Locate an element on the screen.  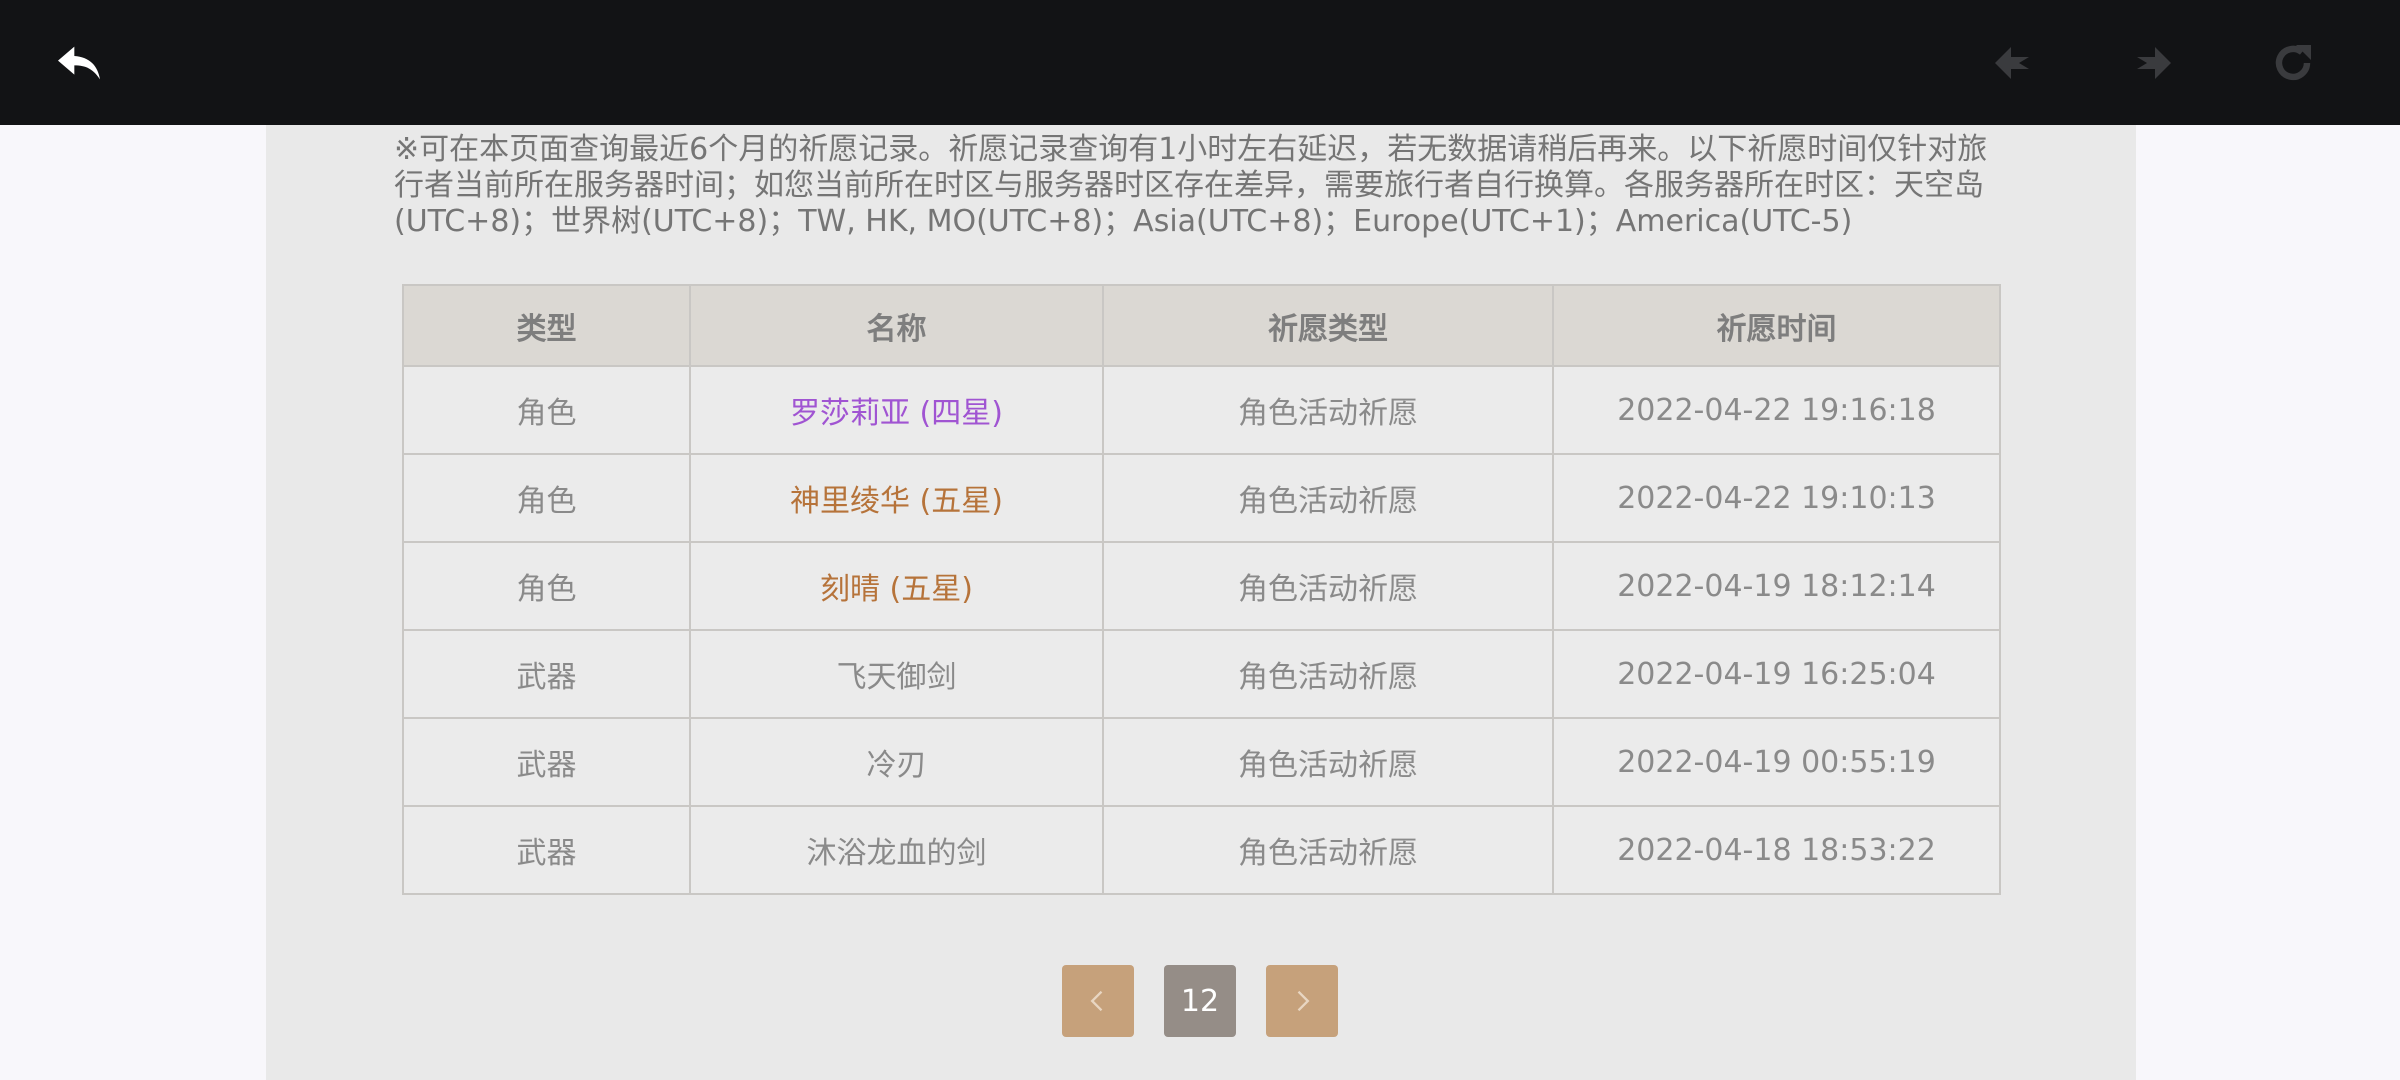
table-row: 角色 神里绫华 (五星) 角色活动祈愿 2022-04-22 19:10:13 is located at coordinates (1201, 498).